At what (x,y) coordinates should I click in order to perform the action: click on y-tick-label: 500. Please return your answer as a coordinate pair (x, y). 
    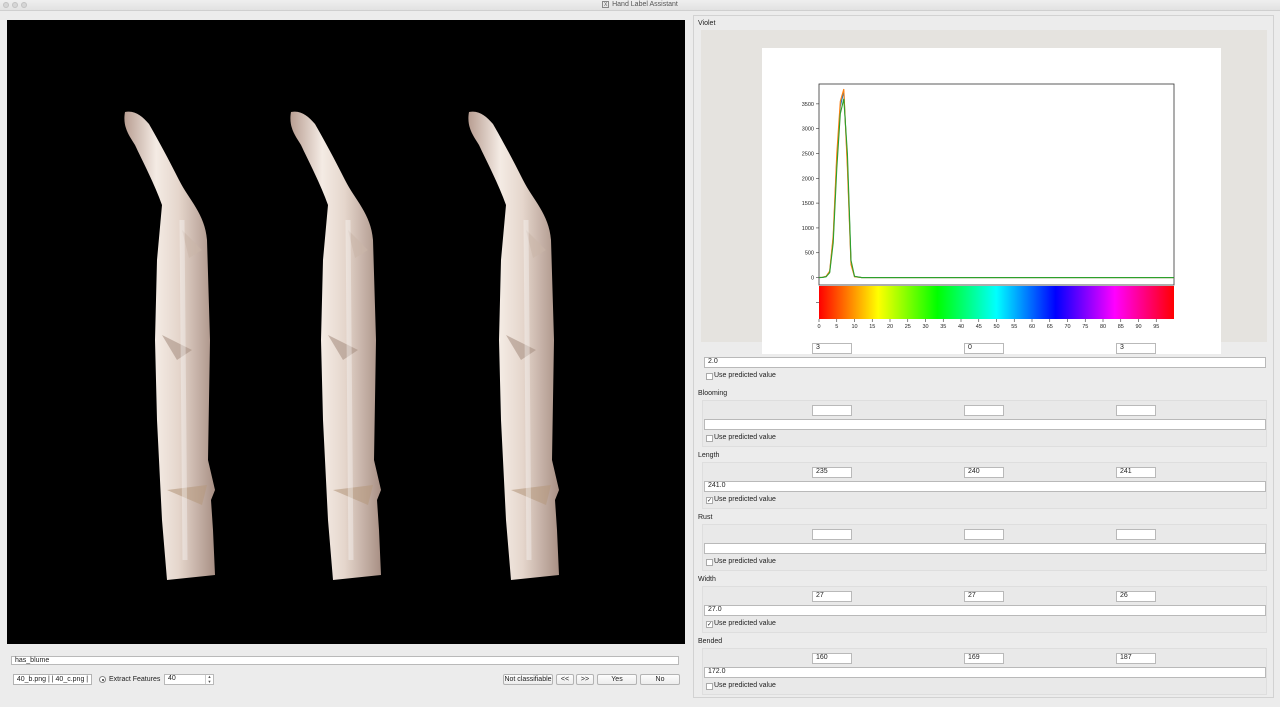
    Looking at the image, I should click on (809, 254).